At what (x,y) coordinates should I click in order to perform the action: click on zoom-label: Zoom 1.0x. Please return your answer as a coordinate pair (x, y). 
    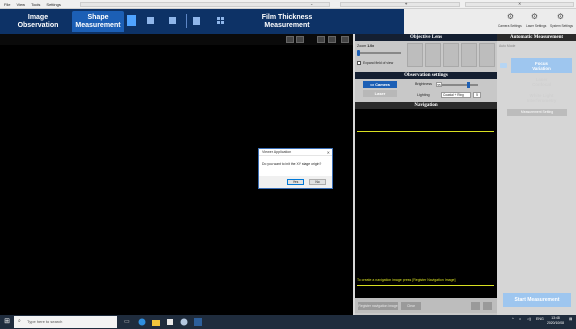
    Looking at the image, I should click on (365, 46).